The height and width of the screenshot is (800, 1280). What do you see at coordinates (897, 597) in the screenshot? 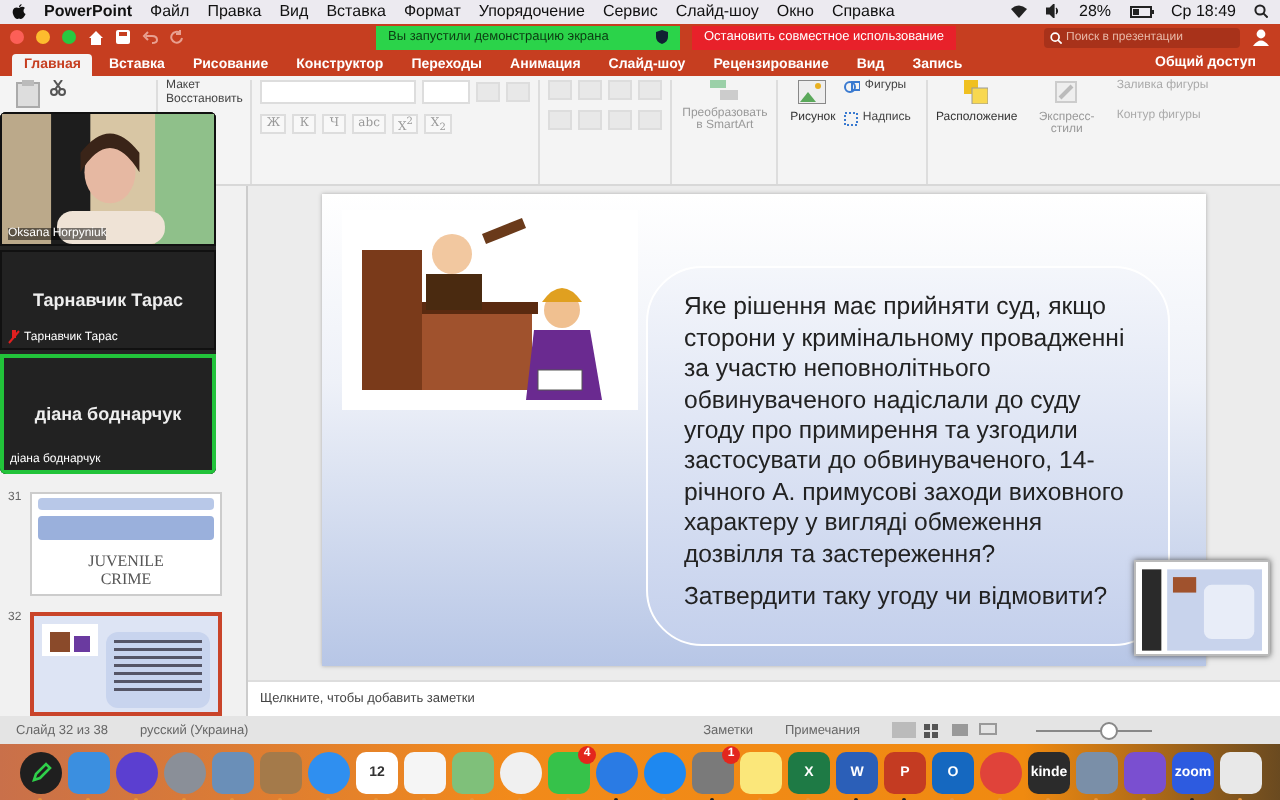
I see `slide-paragraph: Затвердити таку угоду чи відмовити?` at bounding box center [897, 597].